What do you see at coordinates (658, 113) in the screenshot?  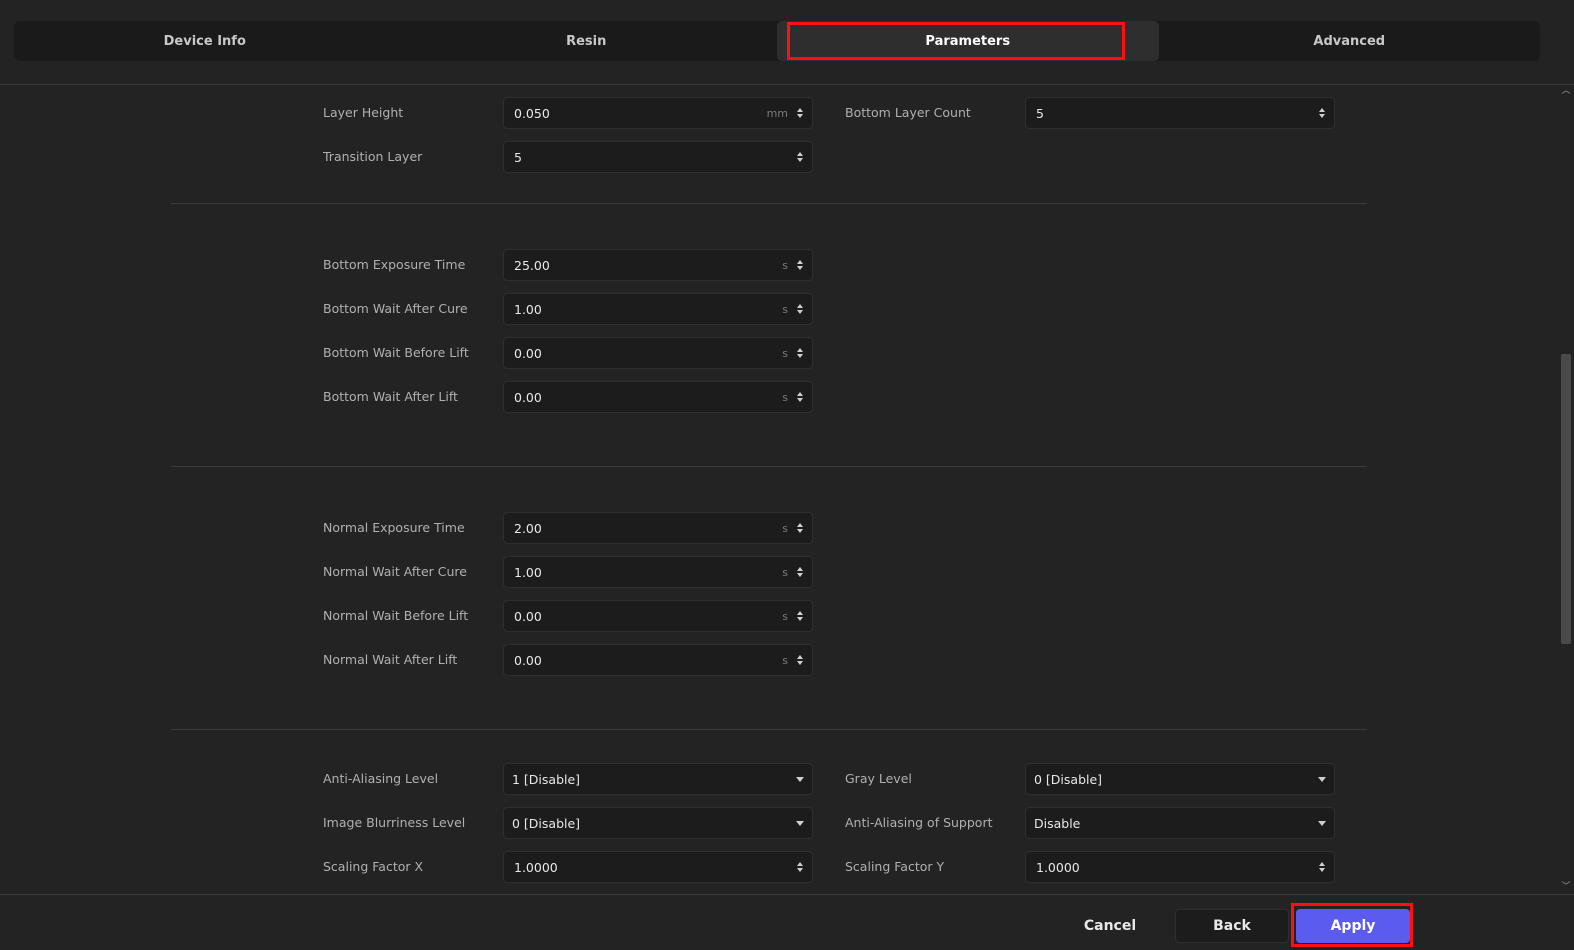 I see `layer-height-input: 0.050 mm` at bounding box center [658, 113].